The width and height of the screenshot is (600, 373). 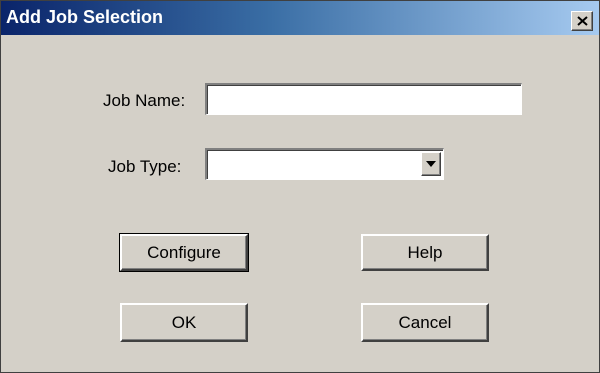 I want to click on close-icon, so click(x=582, y=21).